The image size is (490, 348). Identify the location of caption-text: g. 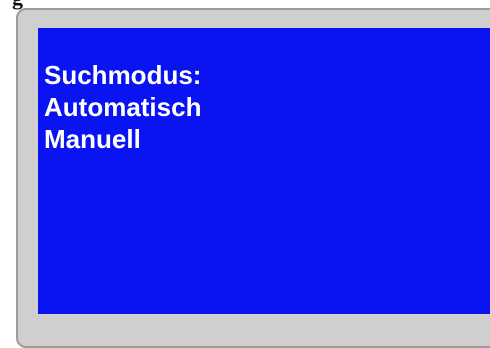
(17, 4).